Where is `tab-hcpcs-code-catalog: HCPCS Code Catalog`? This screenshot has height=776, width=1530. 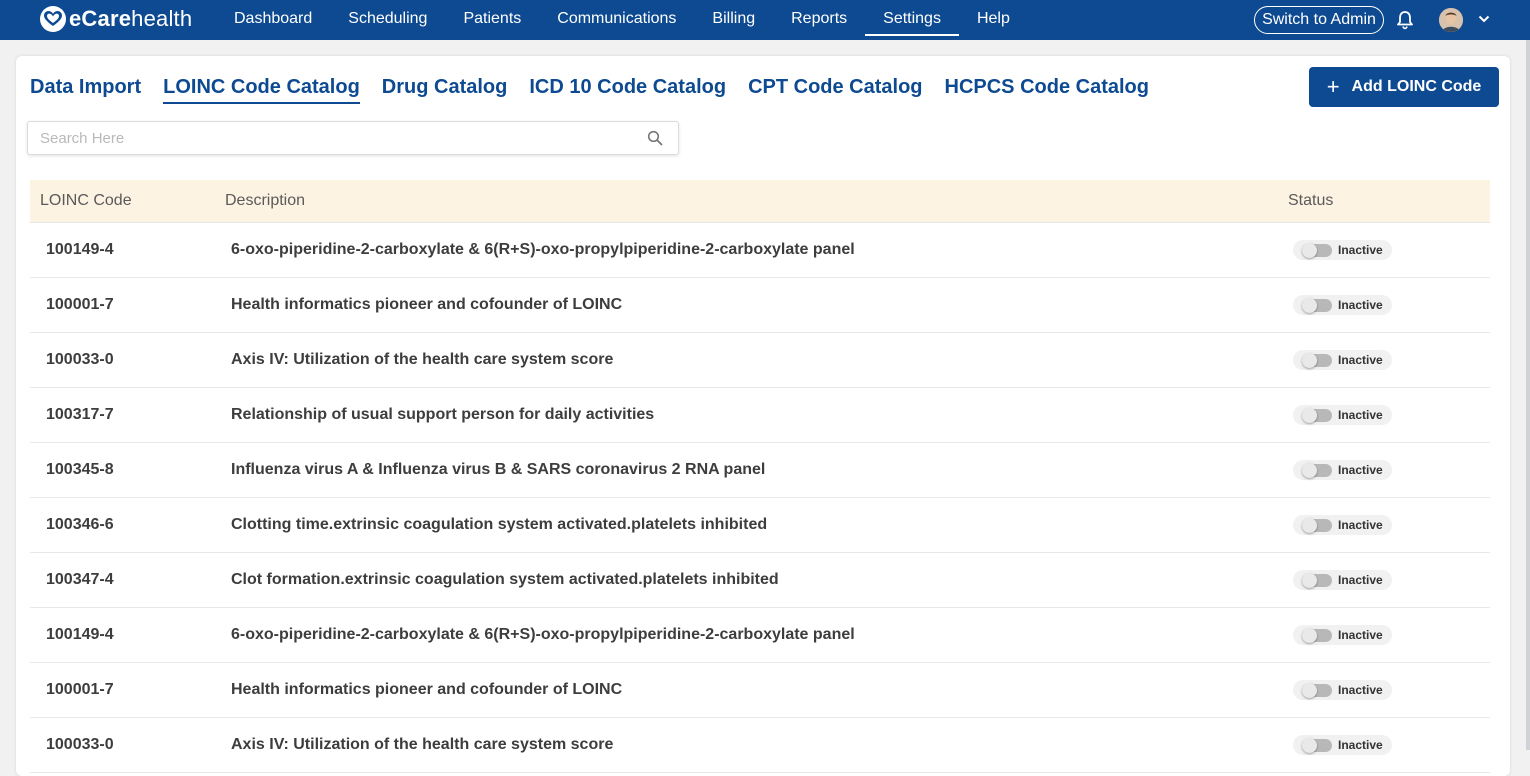
tab-hcpcs-code-catalog: HCPCS Code Catalog is located at coordinates (1047, 89).